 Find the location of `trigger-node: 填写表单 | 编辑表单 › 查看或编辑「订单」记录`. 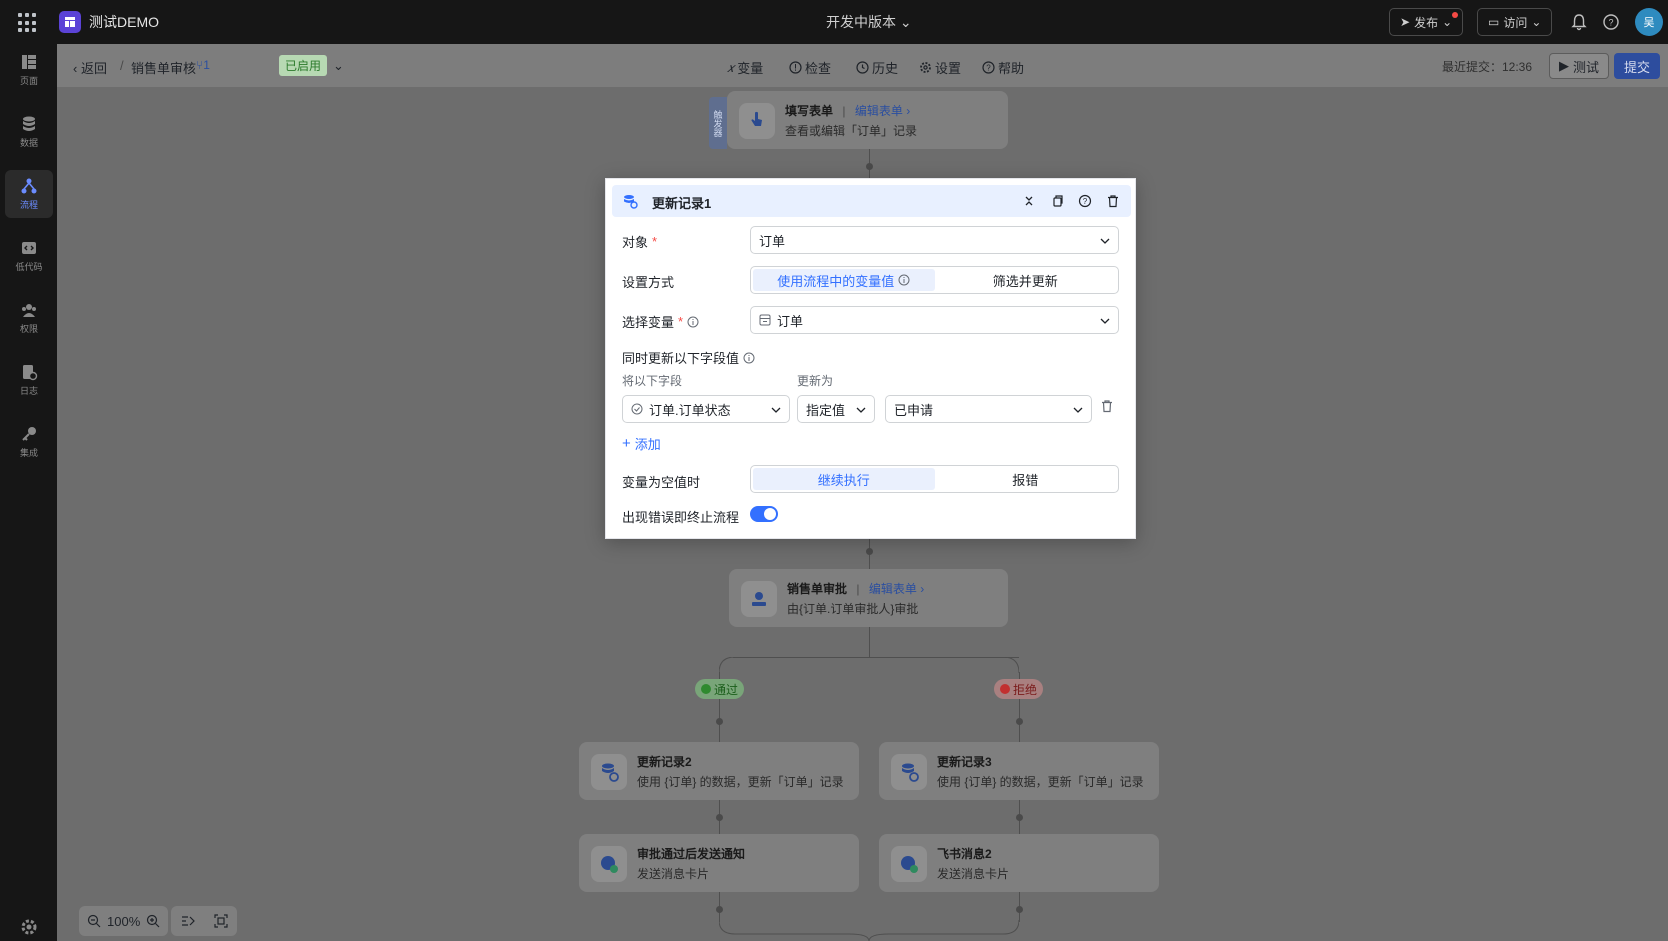

trigger-node: 填写表单 | 编辑表单 › 查看或编辑「订单」记录 is located at coordinates (867, 120).